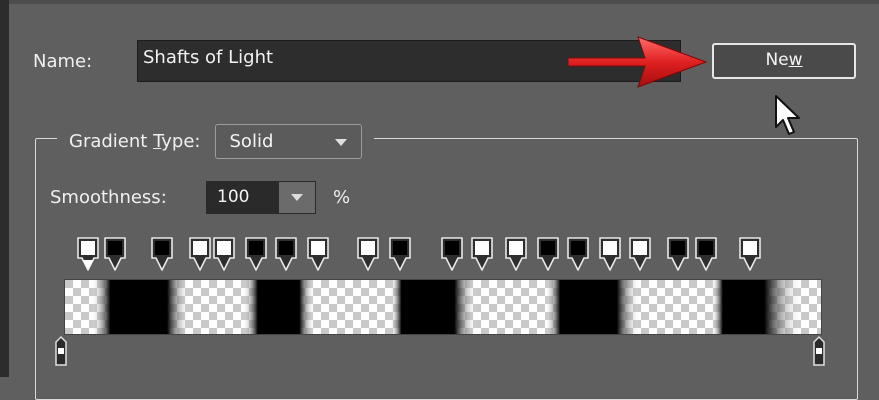 Image resolution: width=879 pixels, height=400 pixels. What do you see at coordinates (251, 141) in the screenshot?
I see `gradient-type-value: Solid` at bounding box center [251, 141].